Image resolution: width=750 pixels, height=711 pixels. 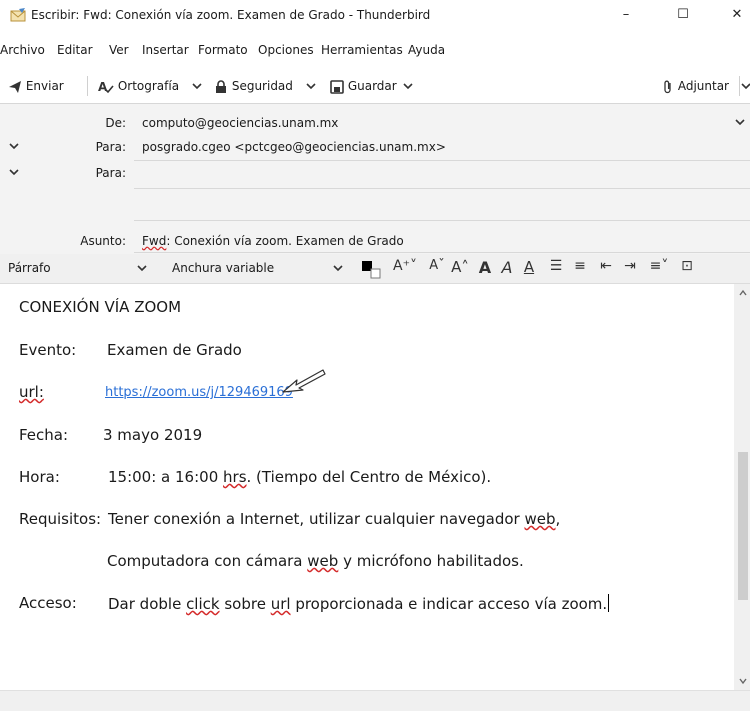 I want to click on security-dropdown-icon, so click(x=311, y=86).